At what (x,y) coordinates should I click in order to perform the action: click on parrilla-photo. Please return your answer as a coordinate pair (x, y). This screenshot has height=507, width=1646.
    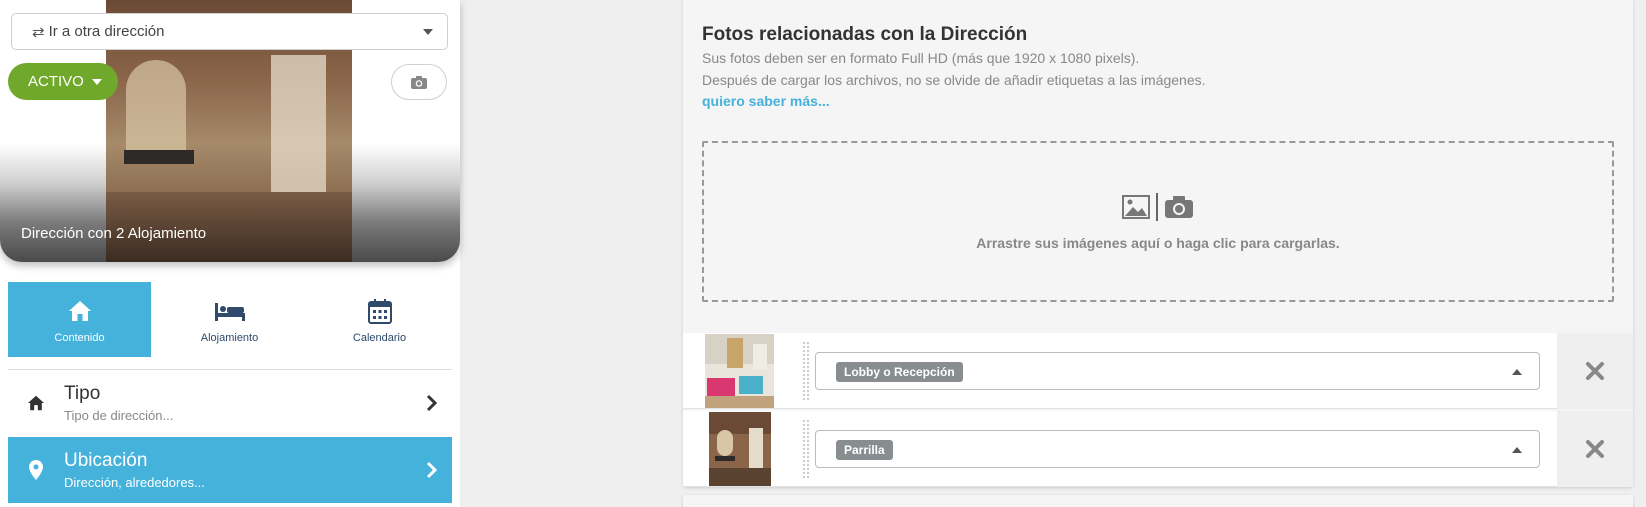
    Looking at the image, I should click on (740, 449).